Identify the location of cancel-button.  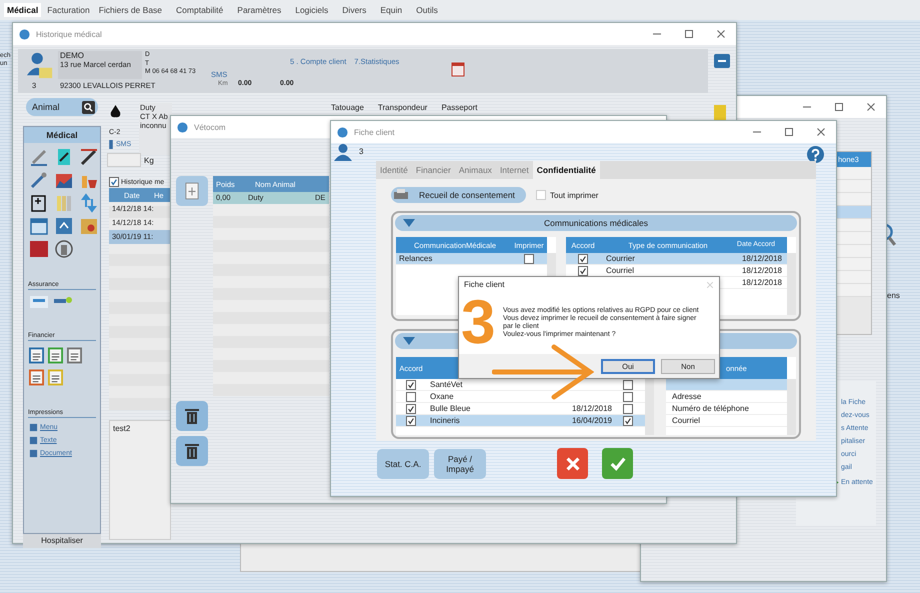
(572, 463).